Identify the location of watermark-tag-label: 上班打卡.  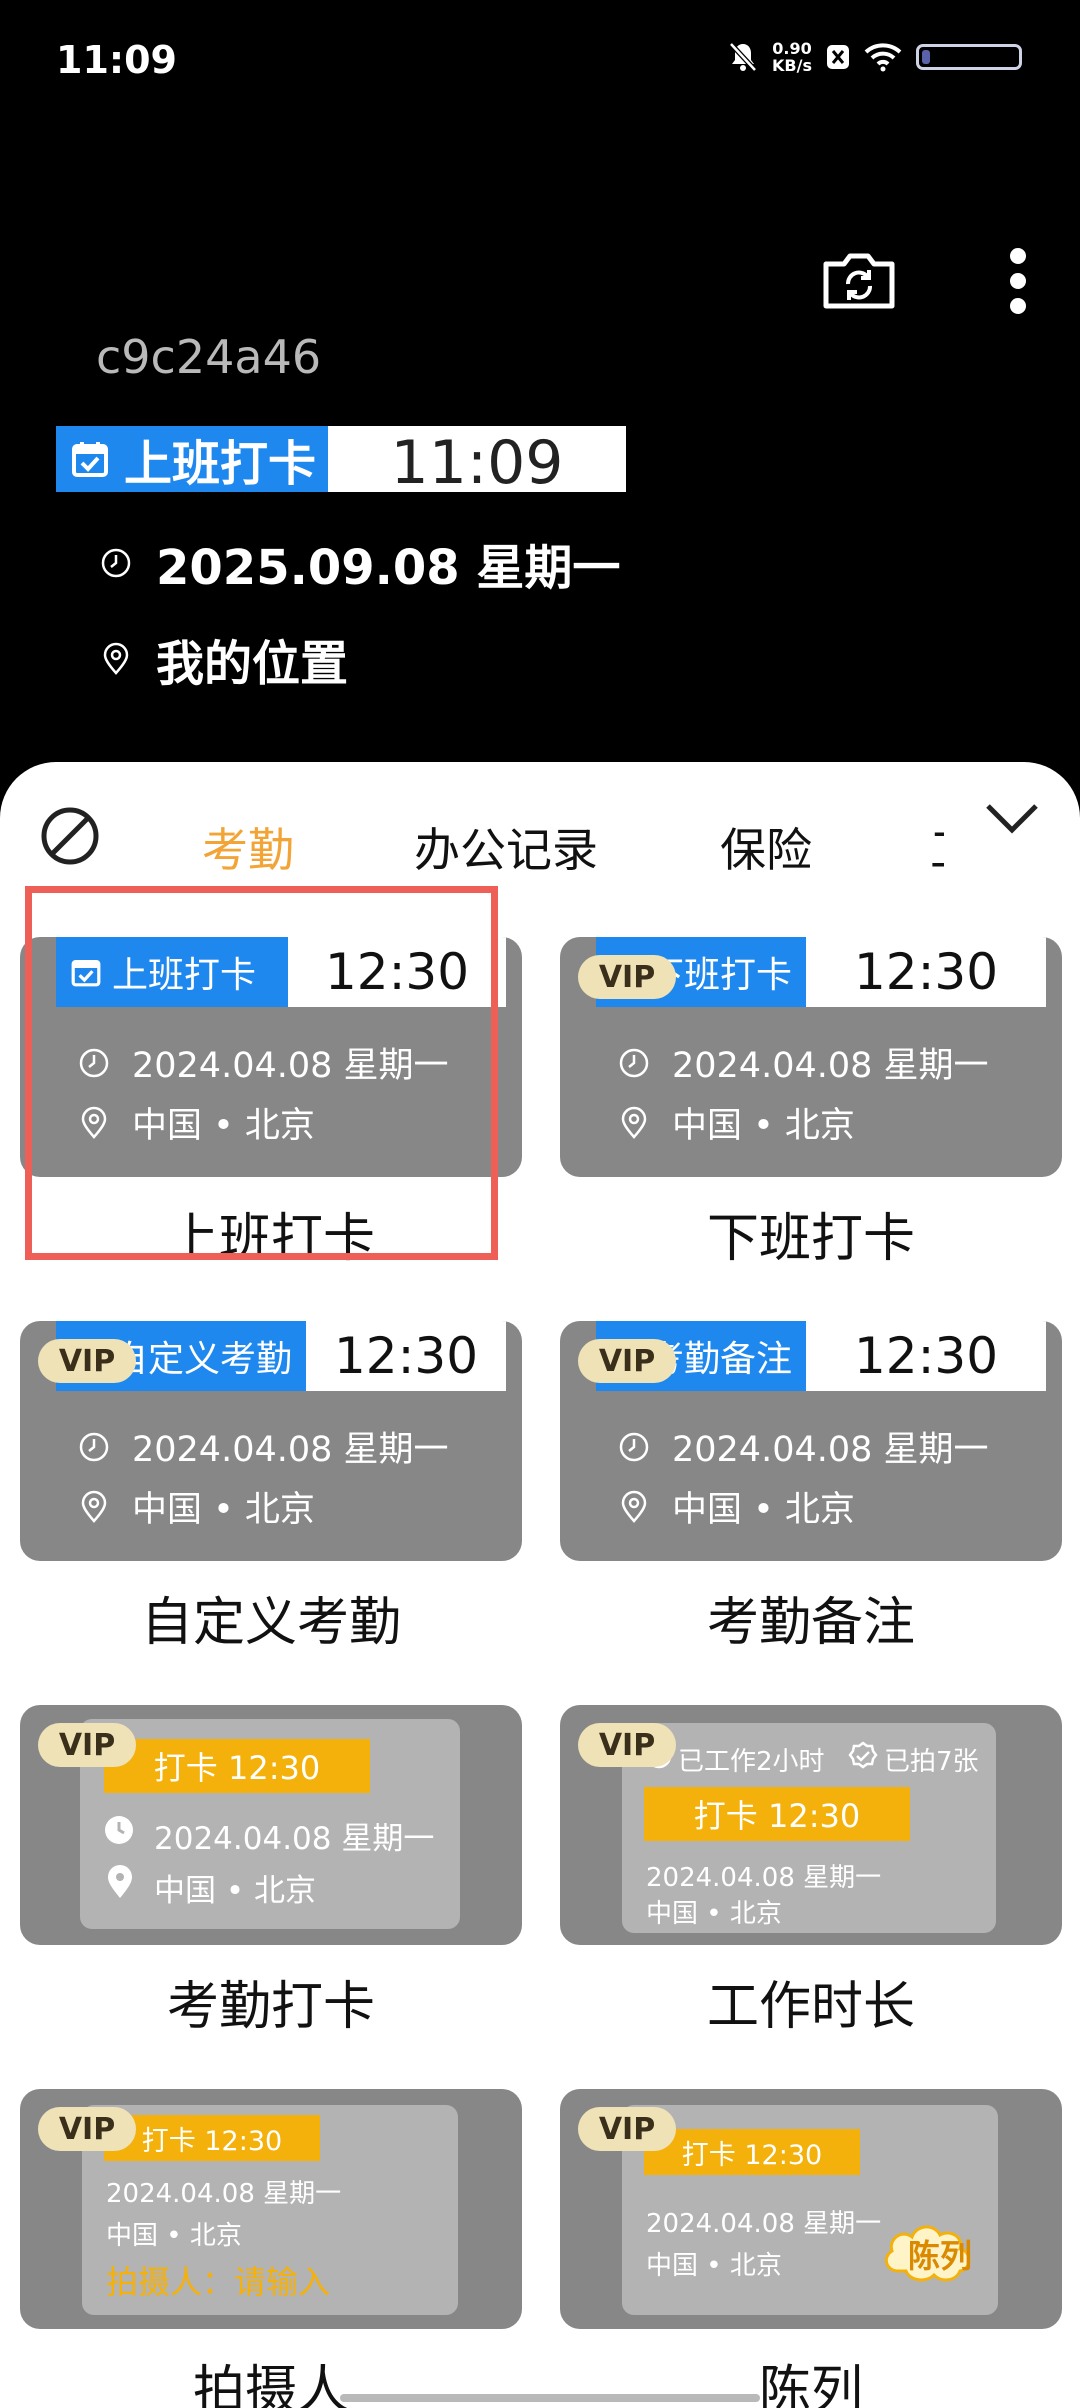
(220, 464).